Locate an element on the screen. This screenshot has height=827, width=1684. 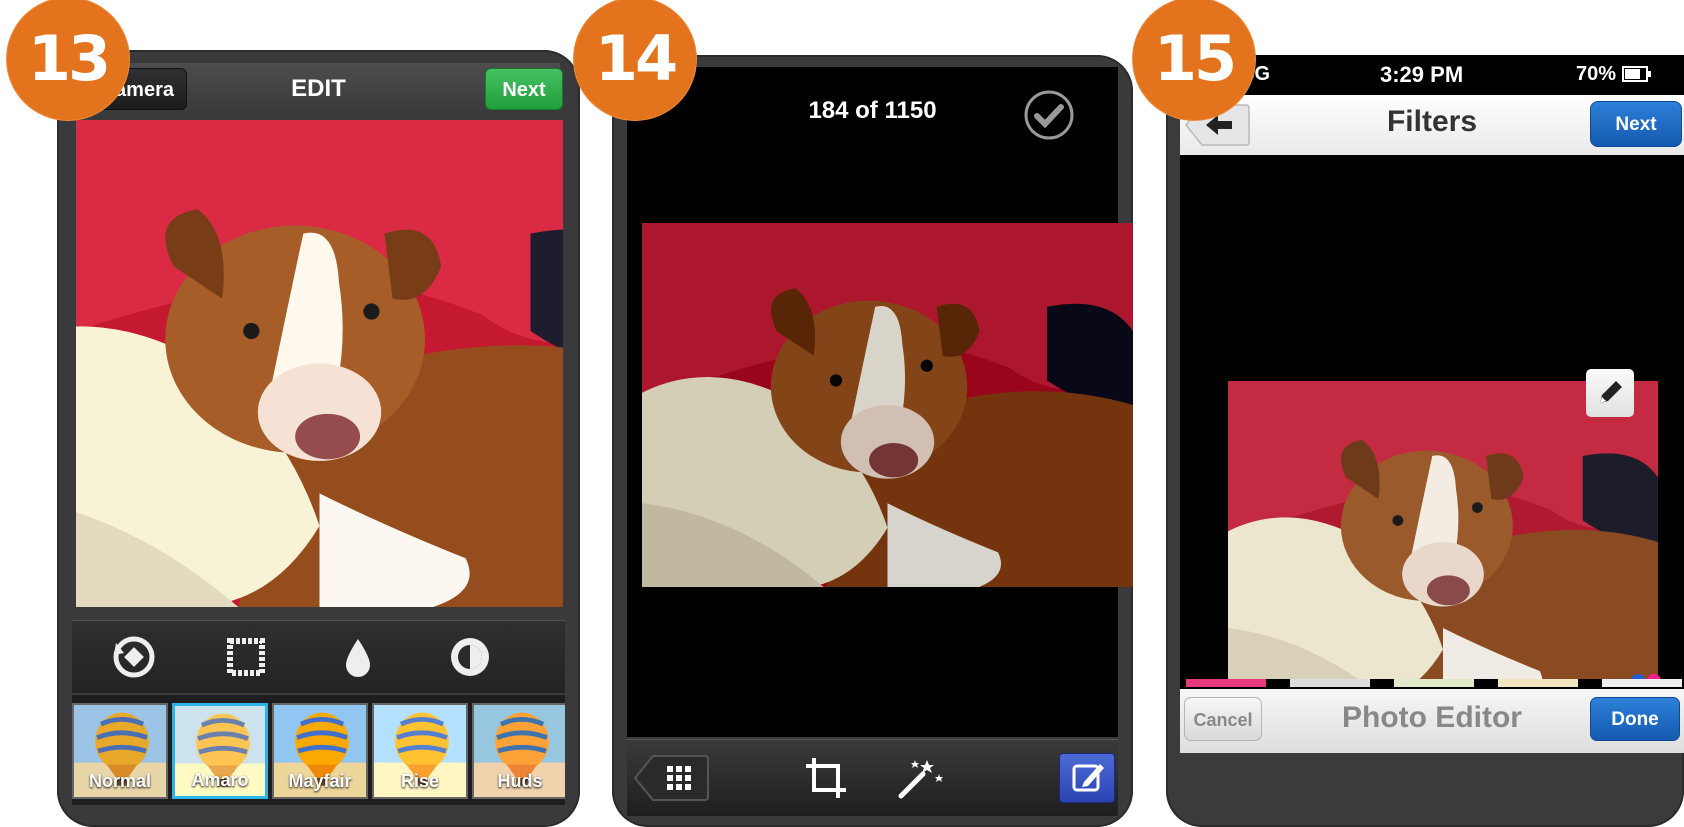
filter-thumb-mayfair: Mayfair is located at coordinates (320, 751).